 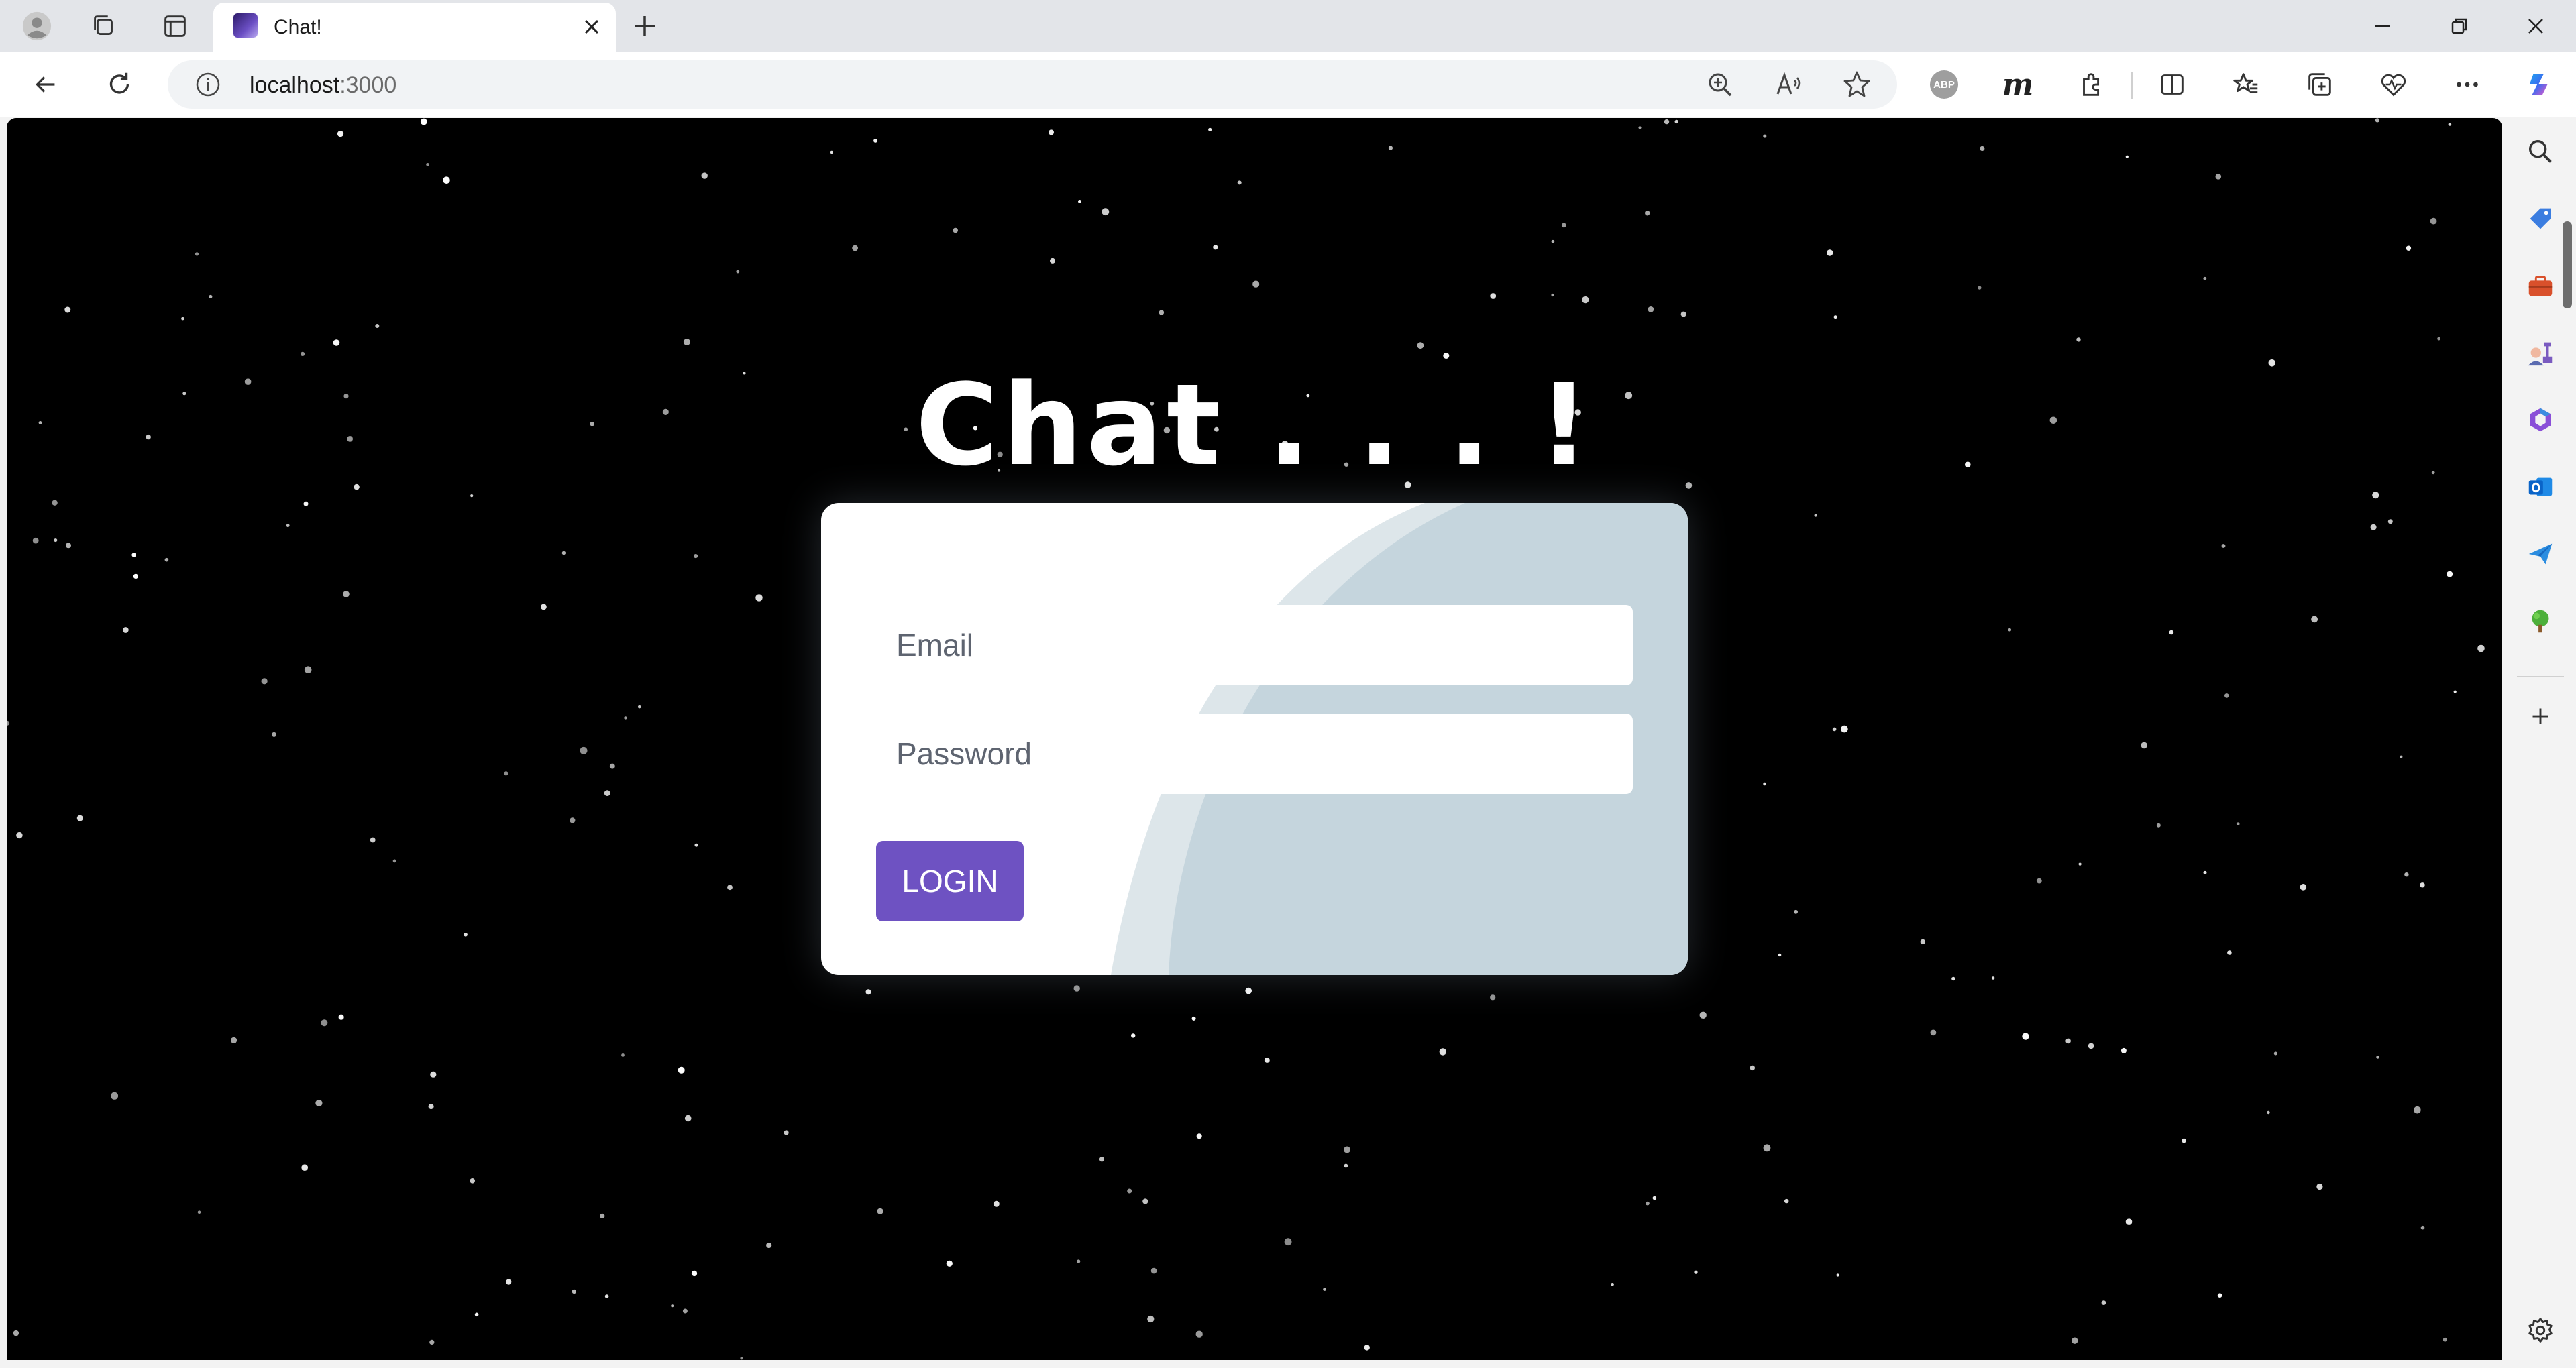 I want to click on settings-icon, so click(x=2540, y=1330).